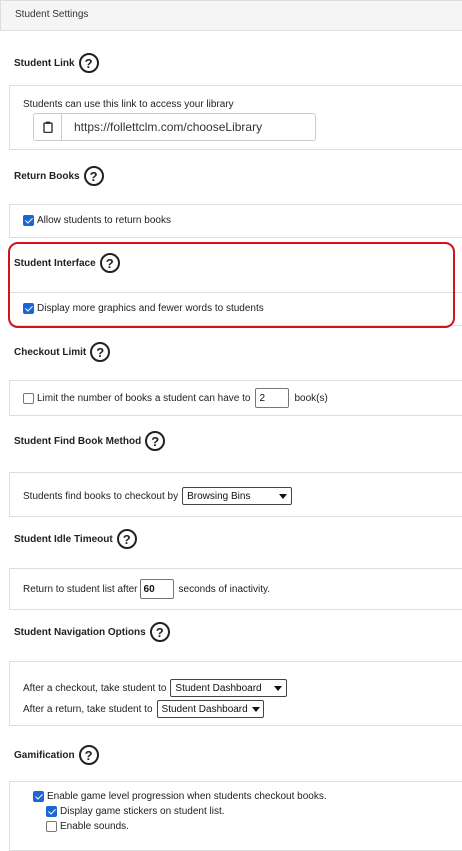 The height and width of the screenshot is (851, 462). What do you see at coordinates (92, 632) in the screenshot?
I see `section-title-navigation-options: Student Navigation Options ?` at bounding box center [92, 632].